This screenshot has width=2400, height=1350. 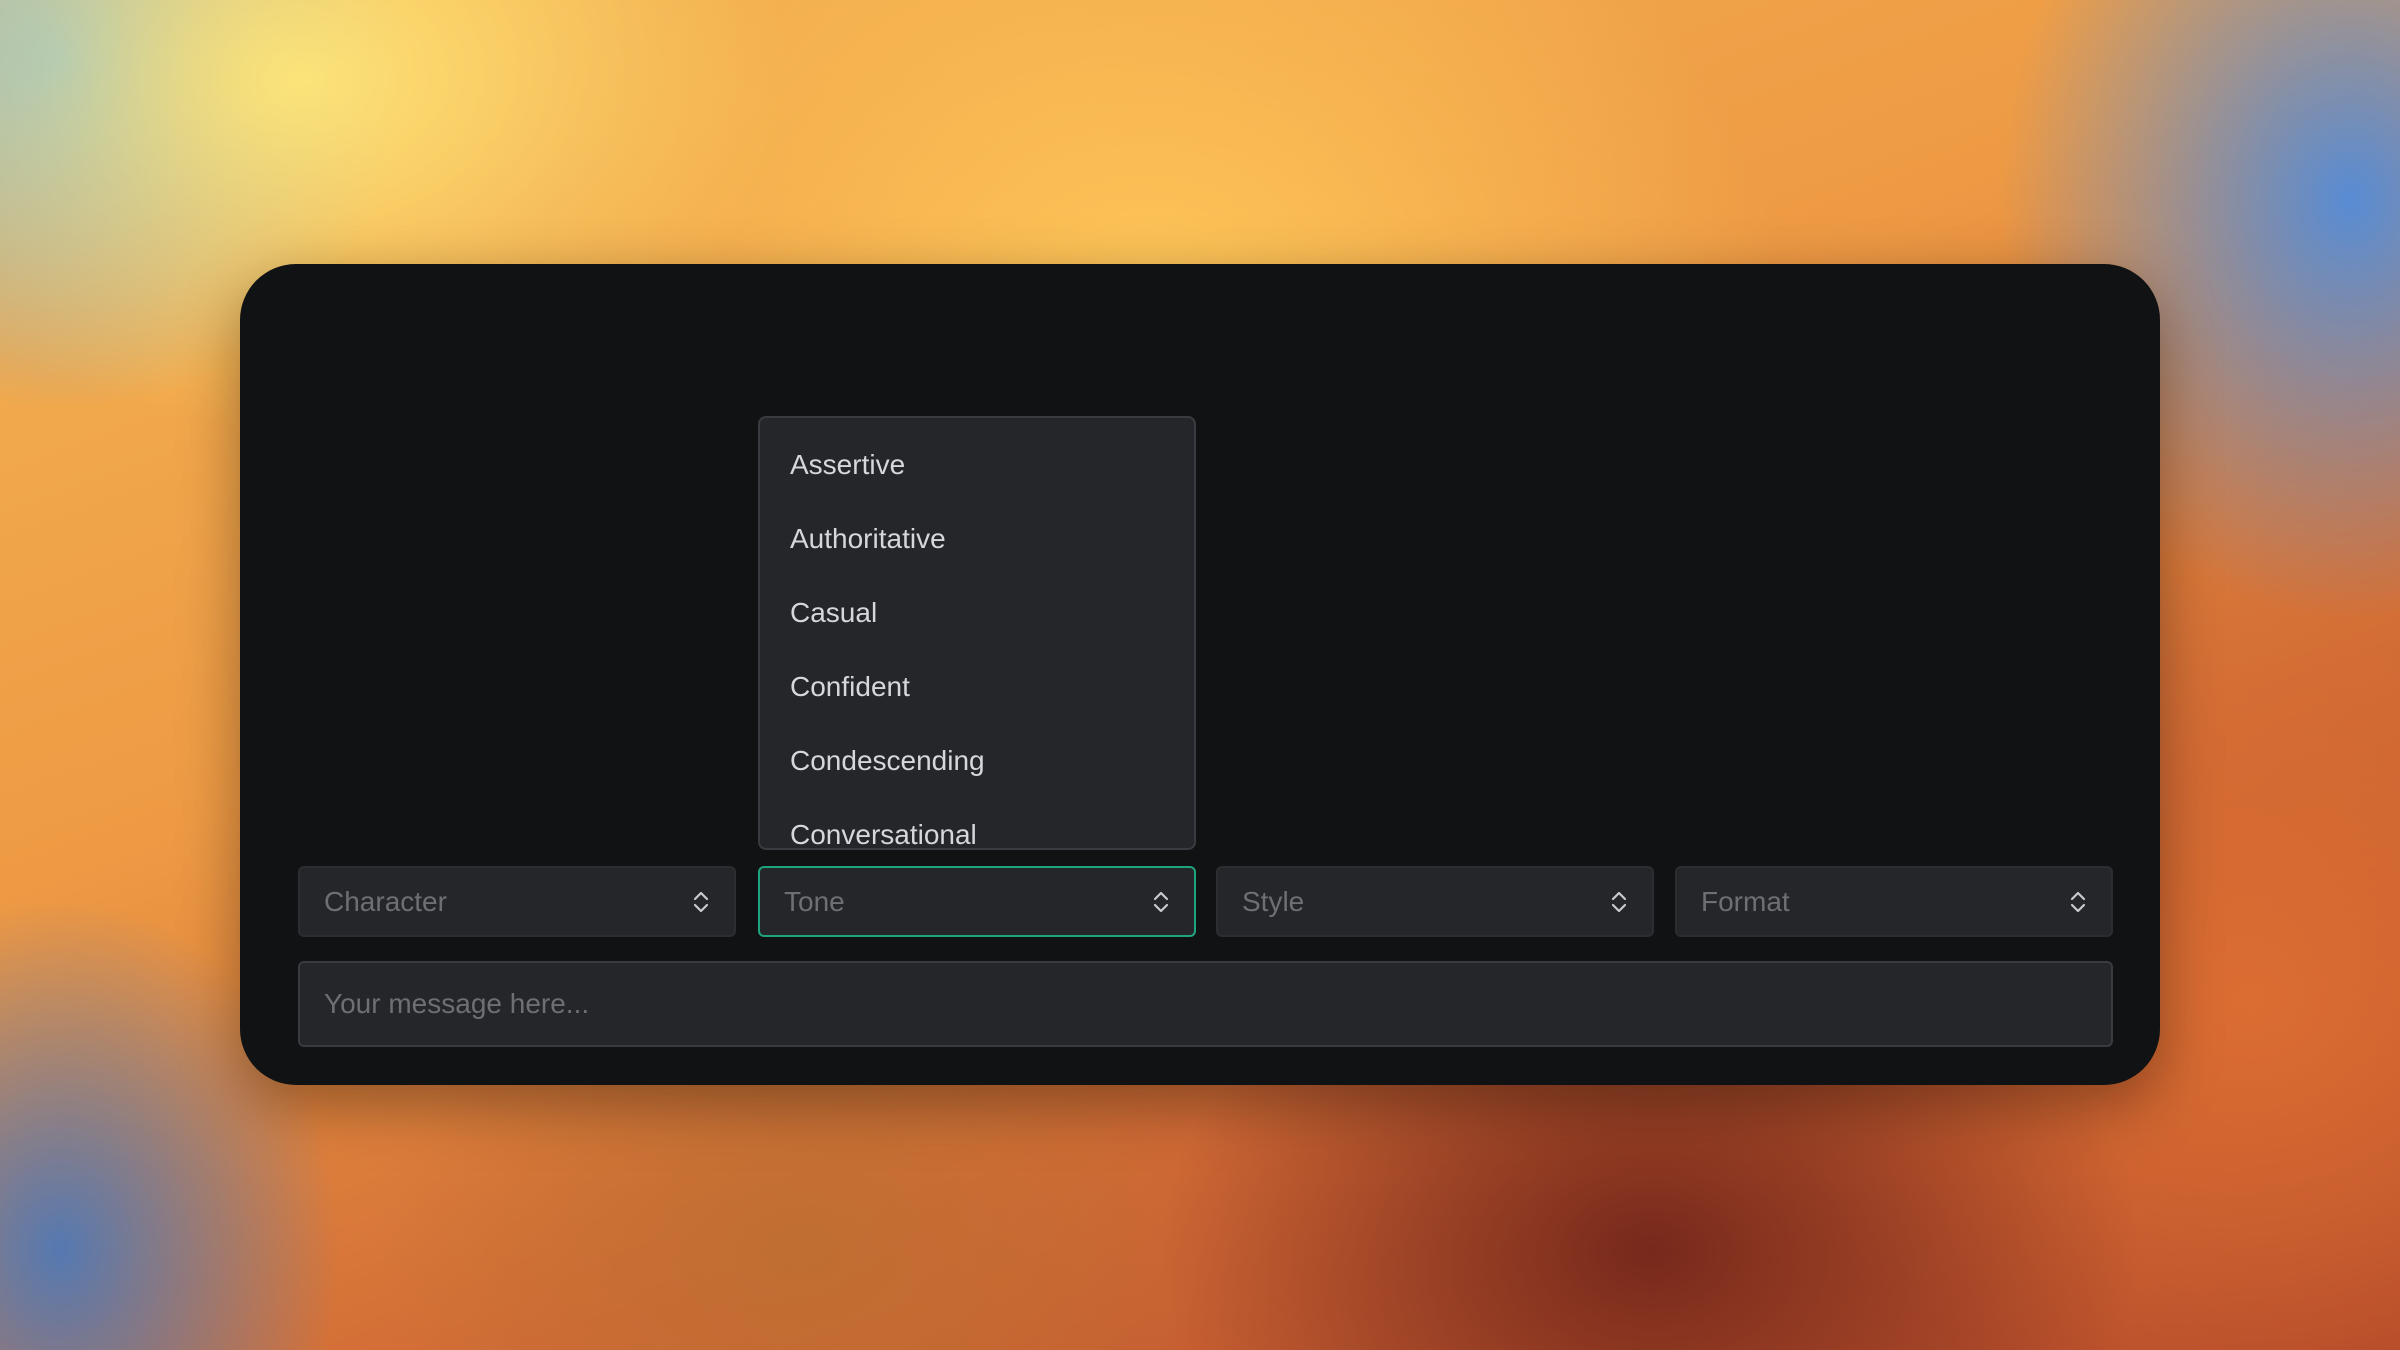 I want to click on format-select-label: Format, so click(x=1745, y=901).